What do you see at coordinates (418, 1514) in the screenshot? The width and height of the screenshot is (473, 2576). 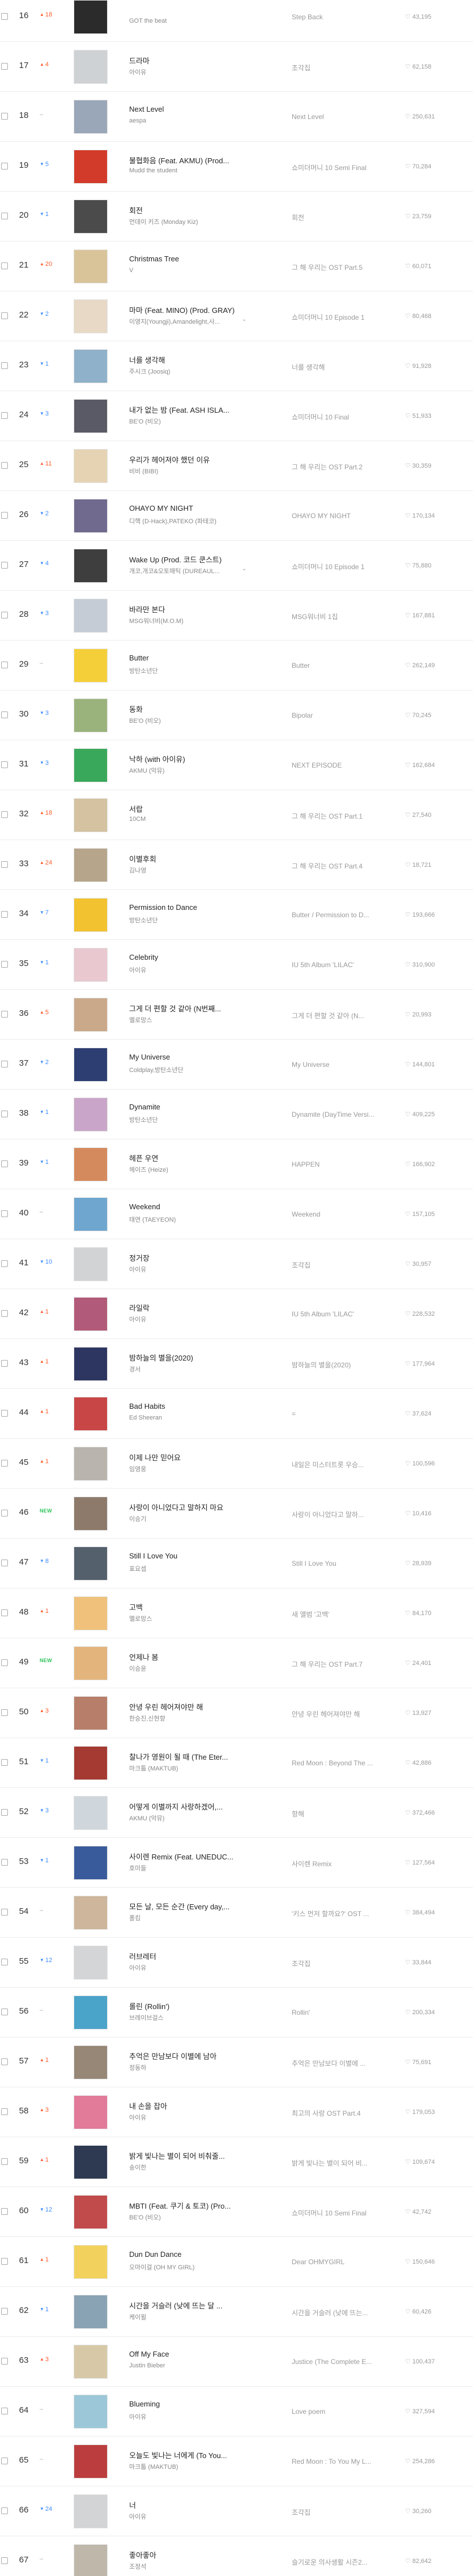 I see `like-count: ♡ 10,416` at bounding box center [418, 1514].